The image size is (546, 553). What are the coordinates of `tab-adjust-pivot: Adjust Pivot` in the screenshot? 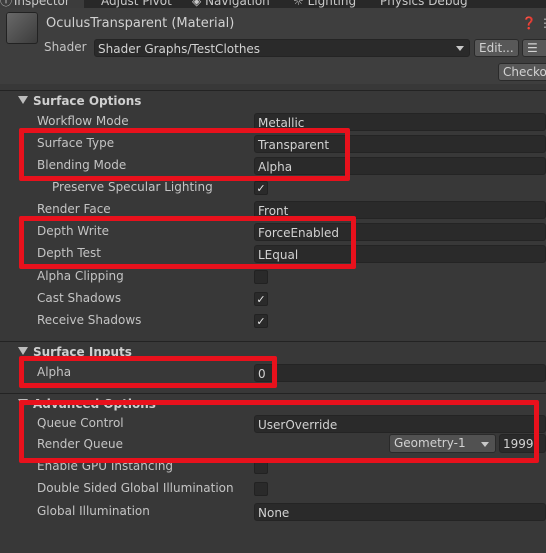 It's located at (136, 4).